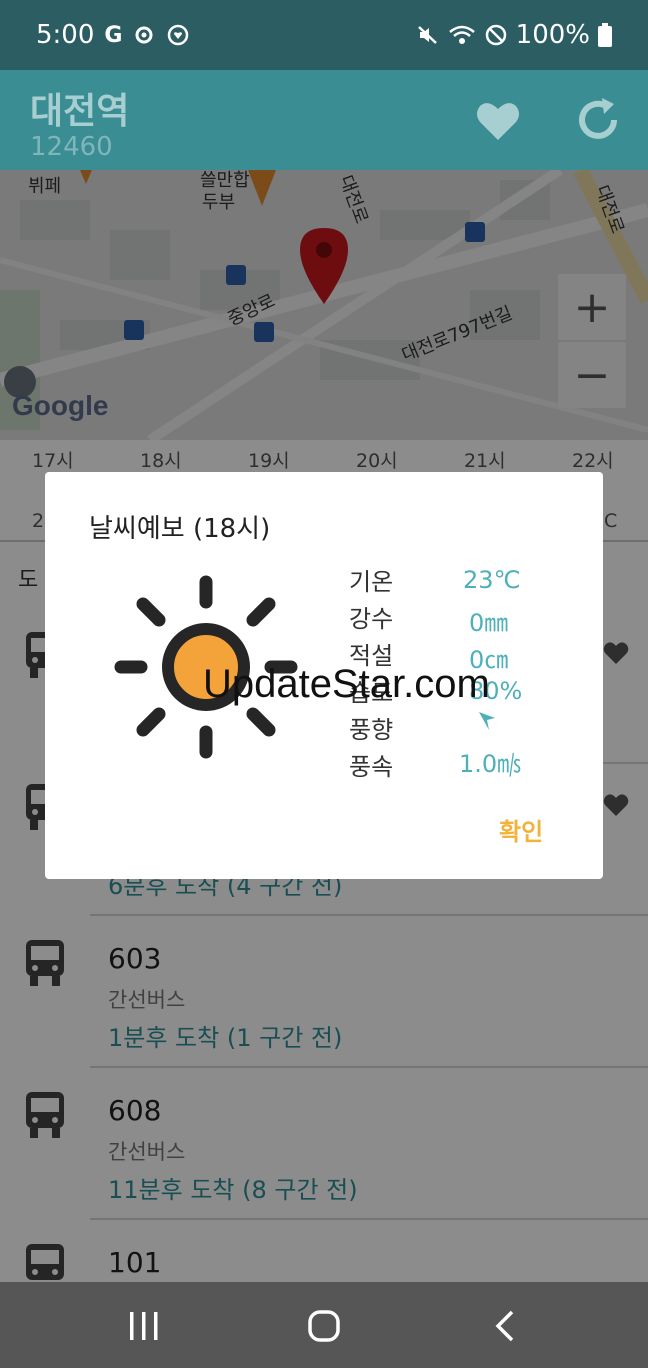 This screenshot has width=648, height=1368. What do you see at coordinates (498, 120) in the screenshot?
I see `favorite-heart-icon` at bounding box center [498, 120].